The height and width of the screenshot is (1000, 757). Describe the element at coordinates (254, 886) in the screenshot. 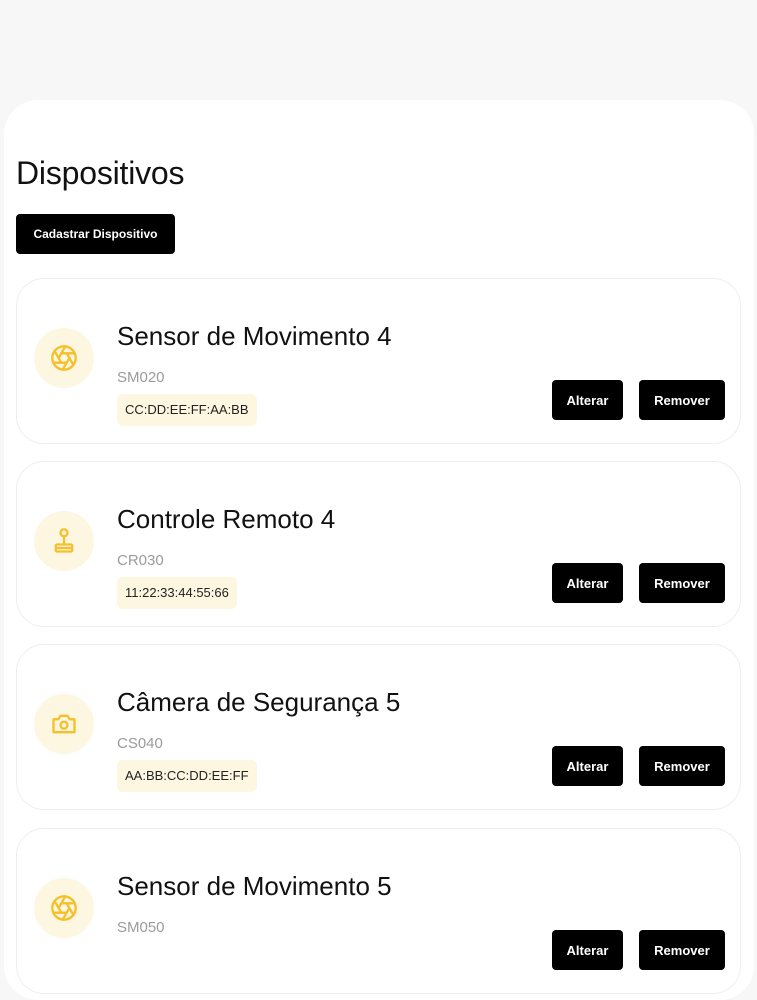

I see `device-name: Sensor de Movimento 5` at that location.